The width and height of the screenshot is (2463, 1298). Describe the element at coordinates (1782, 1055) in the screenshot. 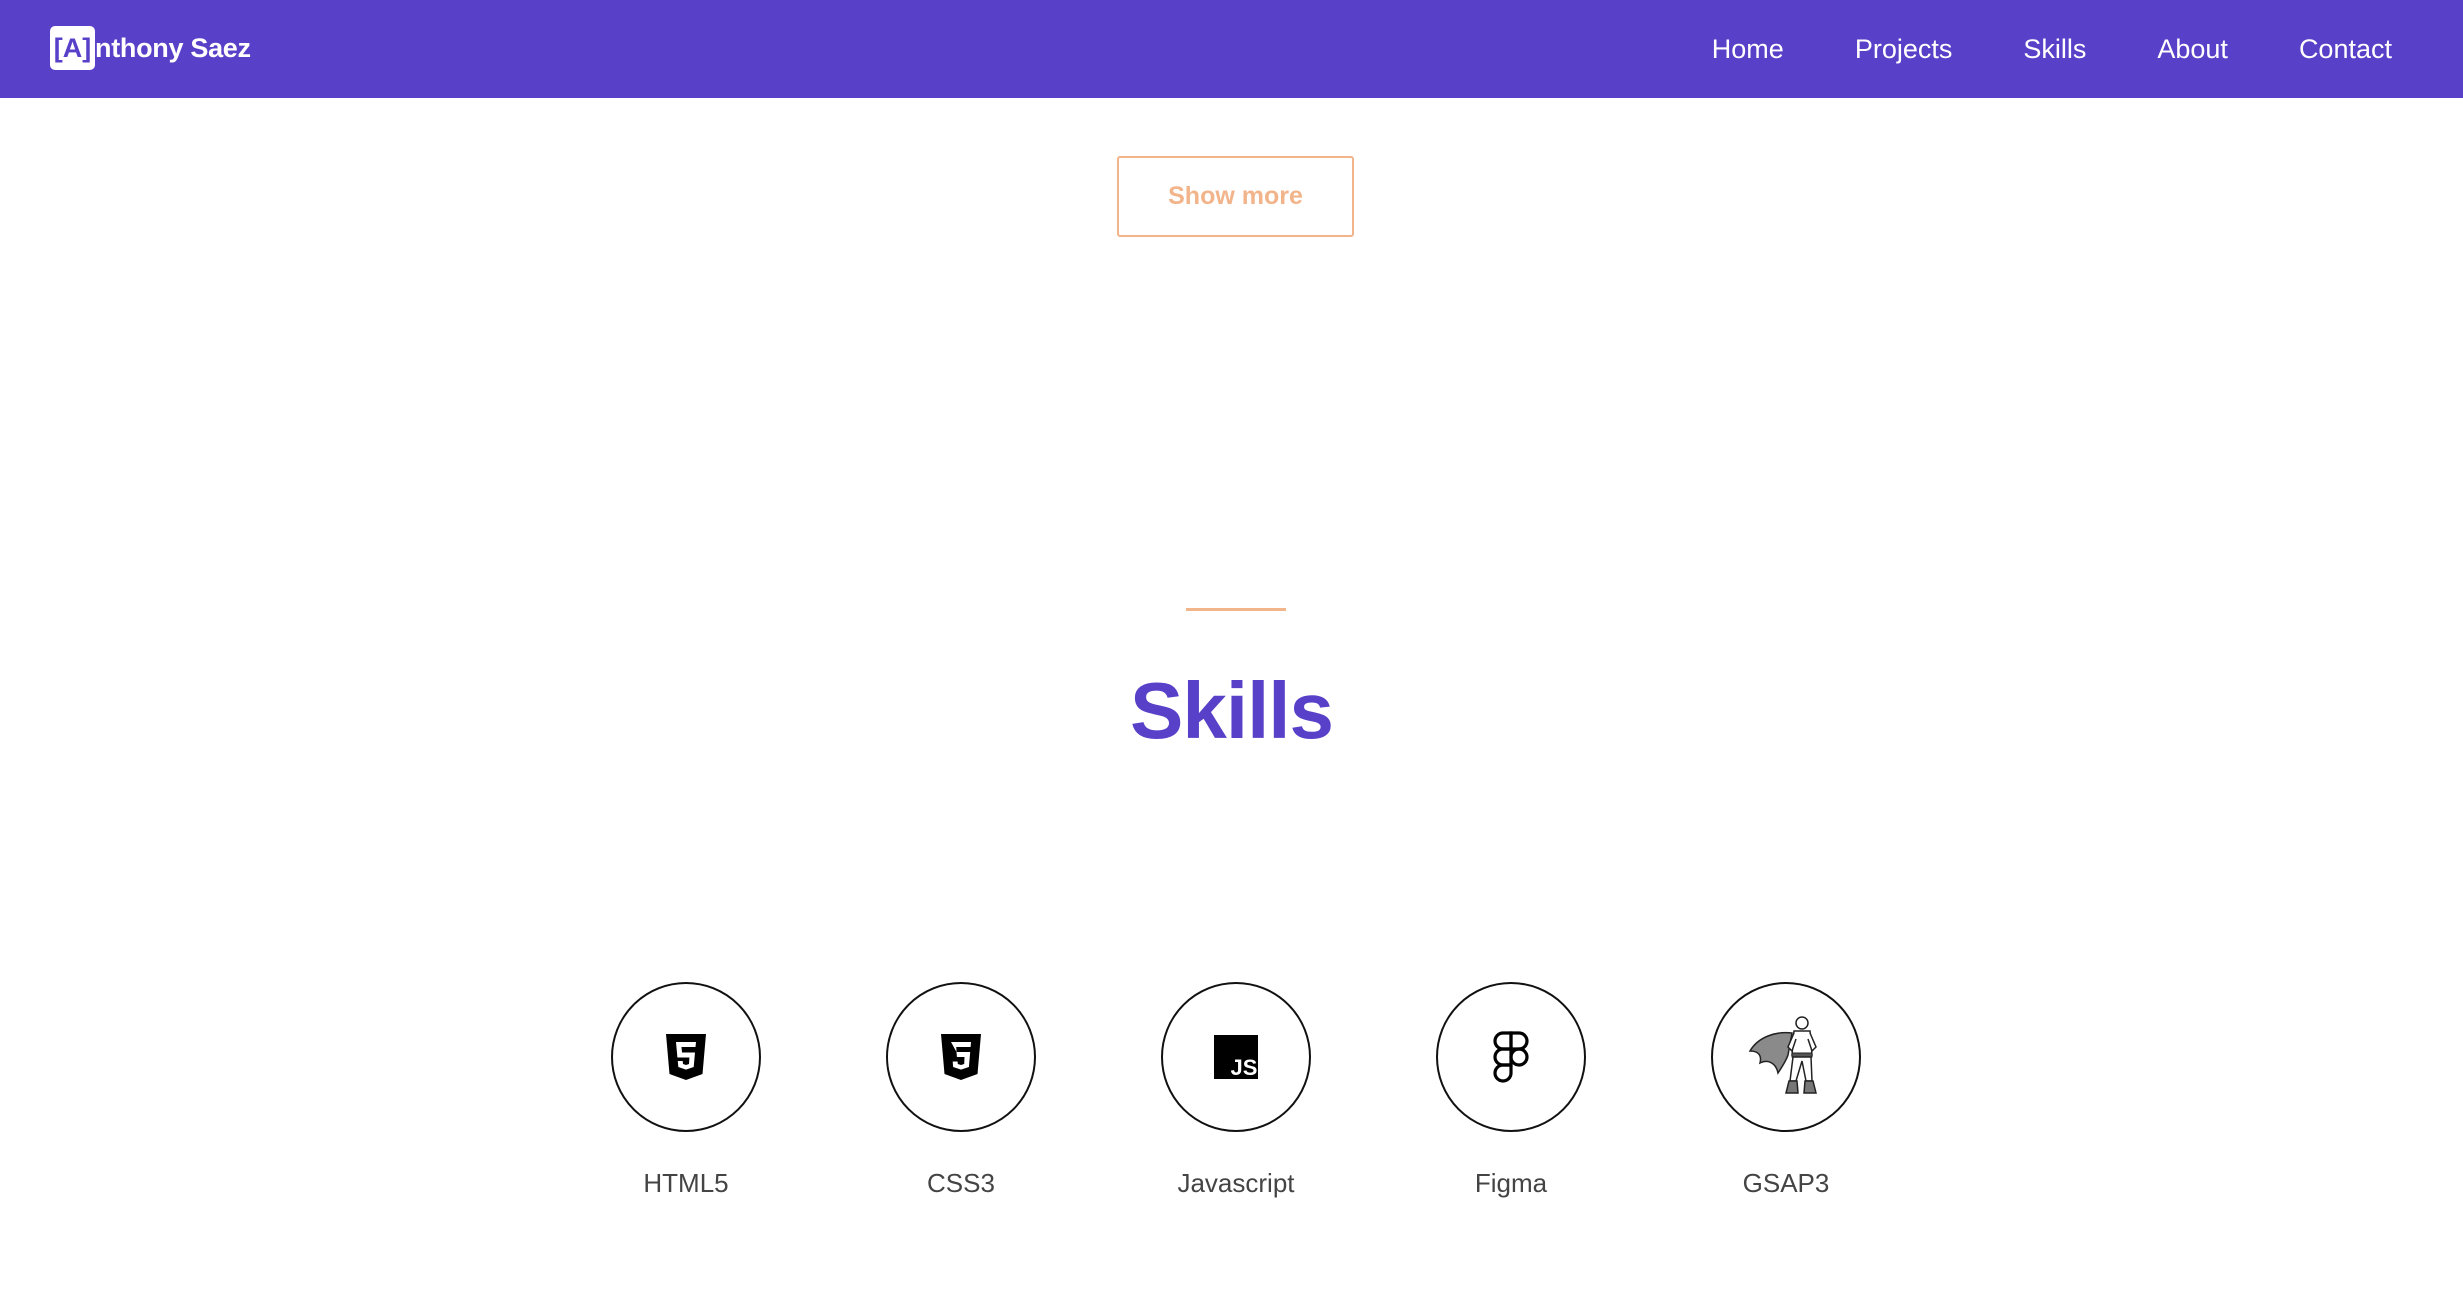

I see `gsap-superhero-icon` at that location.